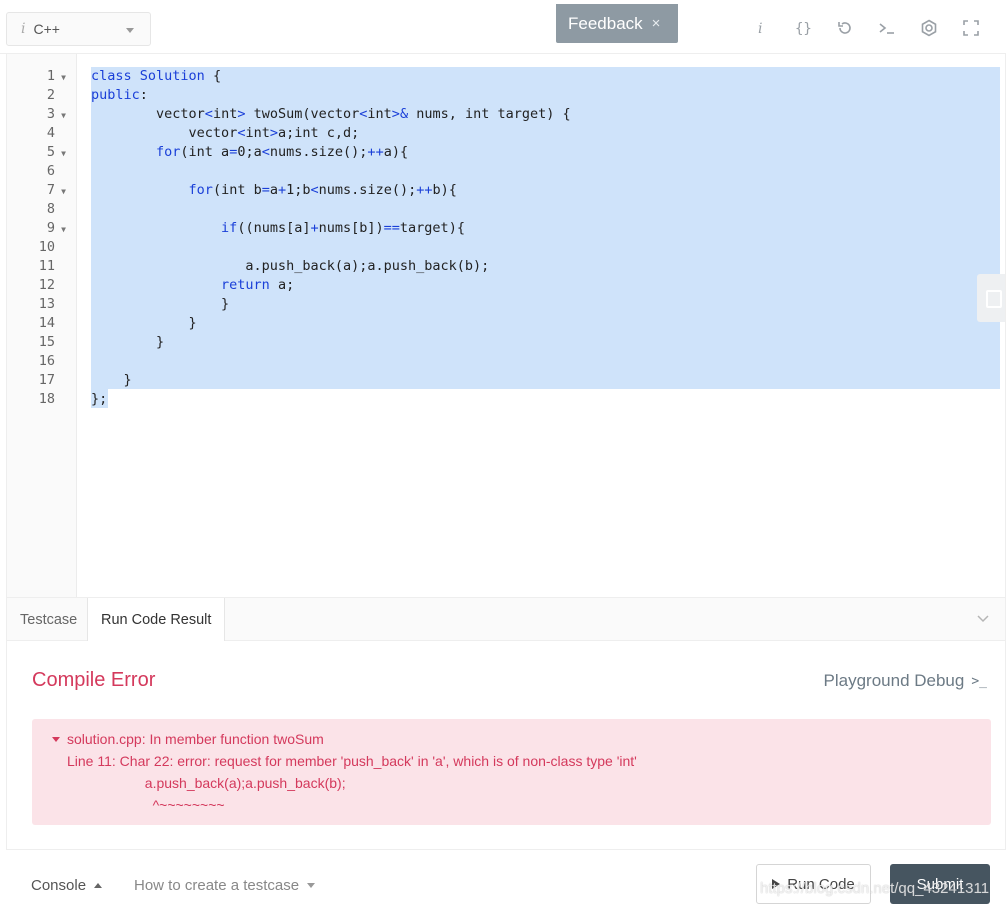  I want to click on line-number: 9 ▼, so click(42, 228).